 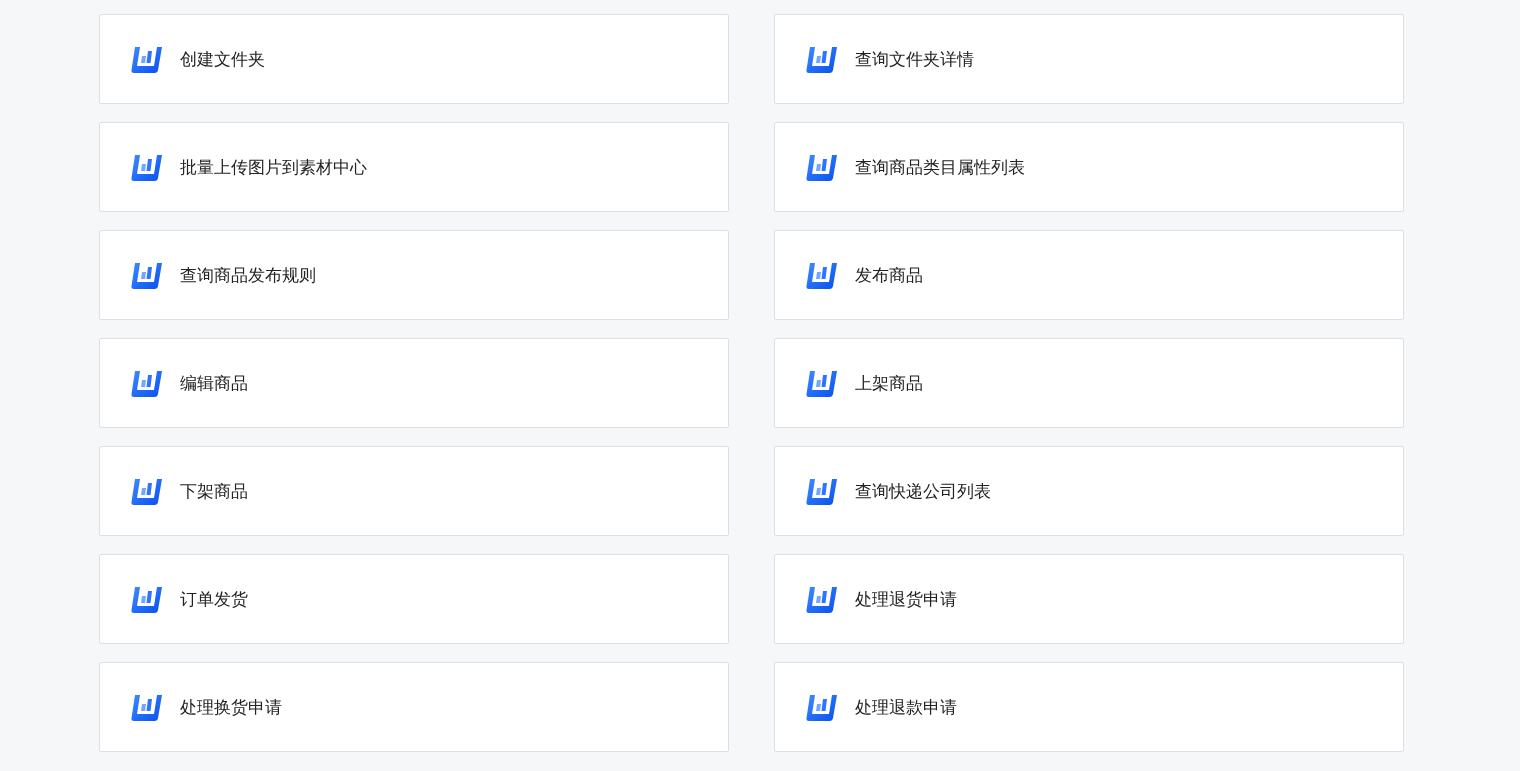 I want to click on api-card: 上架商品, so click(x=1089, y=383).